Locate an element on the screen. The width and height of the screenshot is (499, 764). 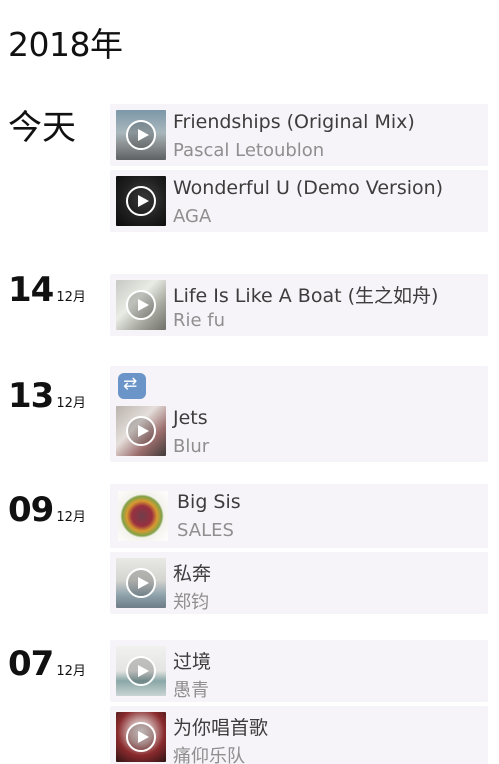
track-title: Wonderful U (Demo Version) is located at coordinates (308, 188).